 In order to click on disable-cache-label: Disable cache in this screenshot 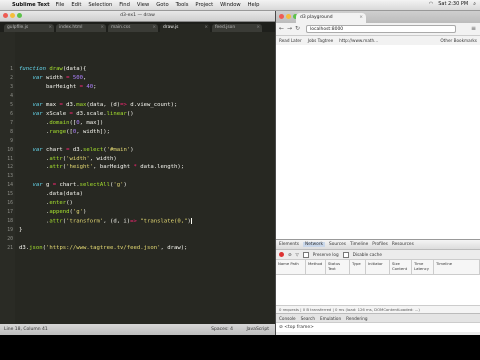, I will do `click(367, 254)`.